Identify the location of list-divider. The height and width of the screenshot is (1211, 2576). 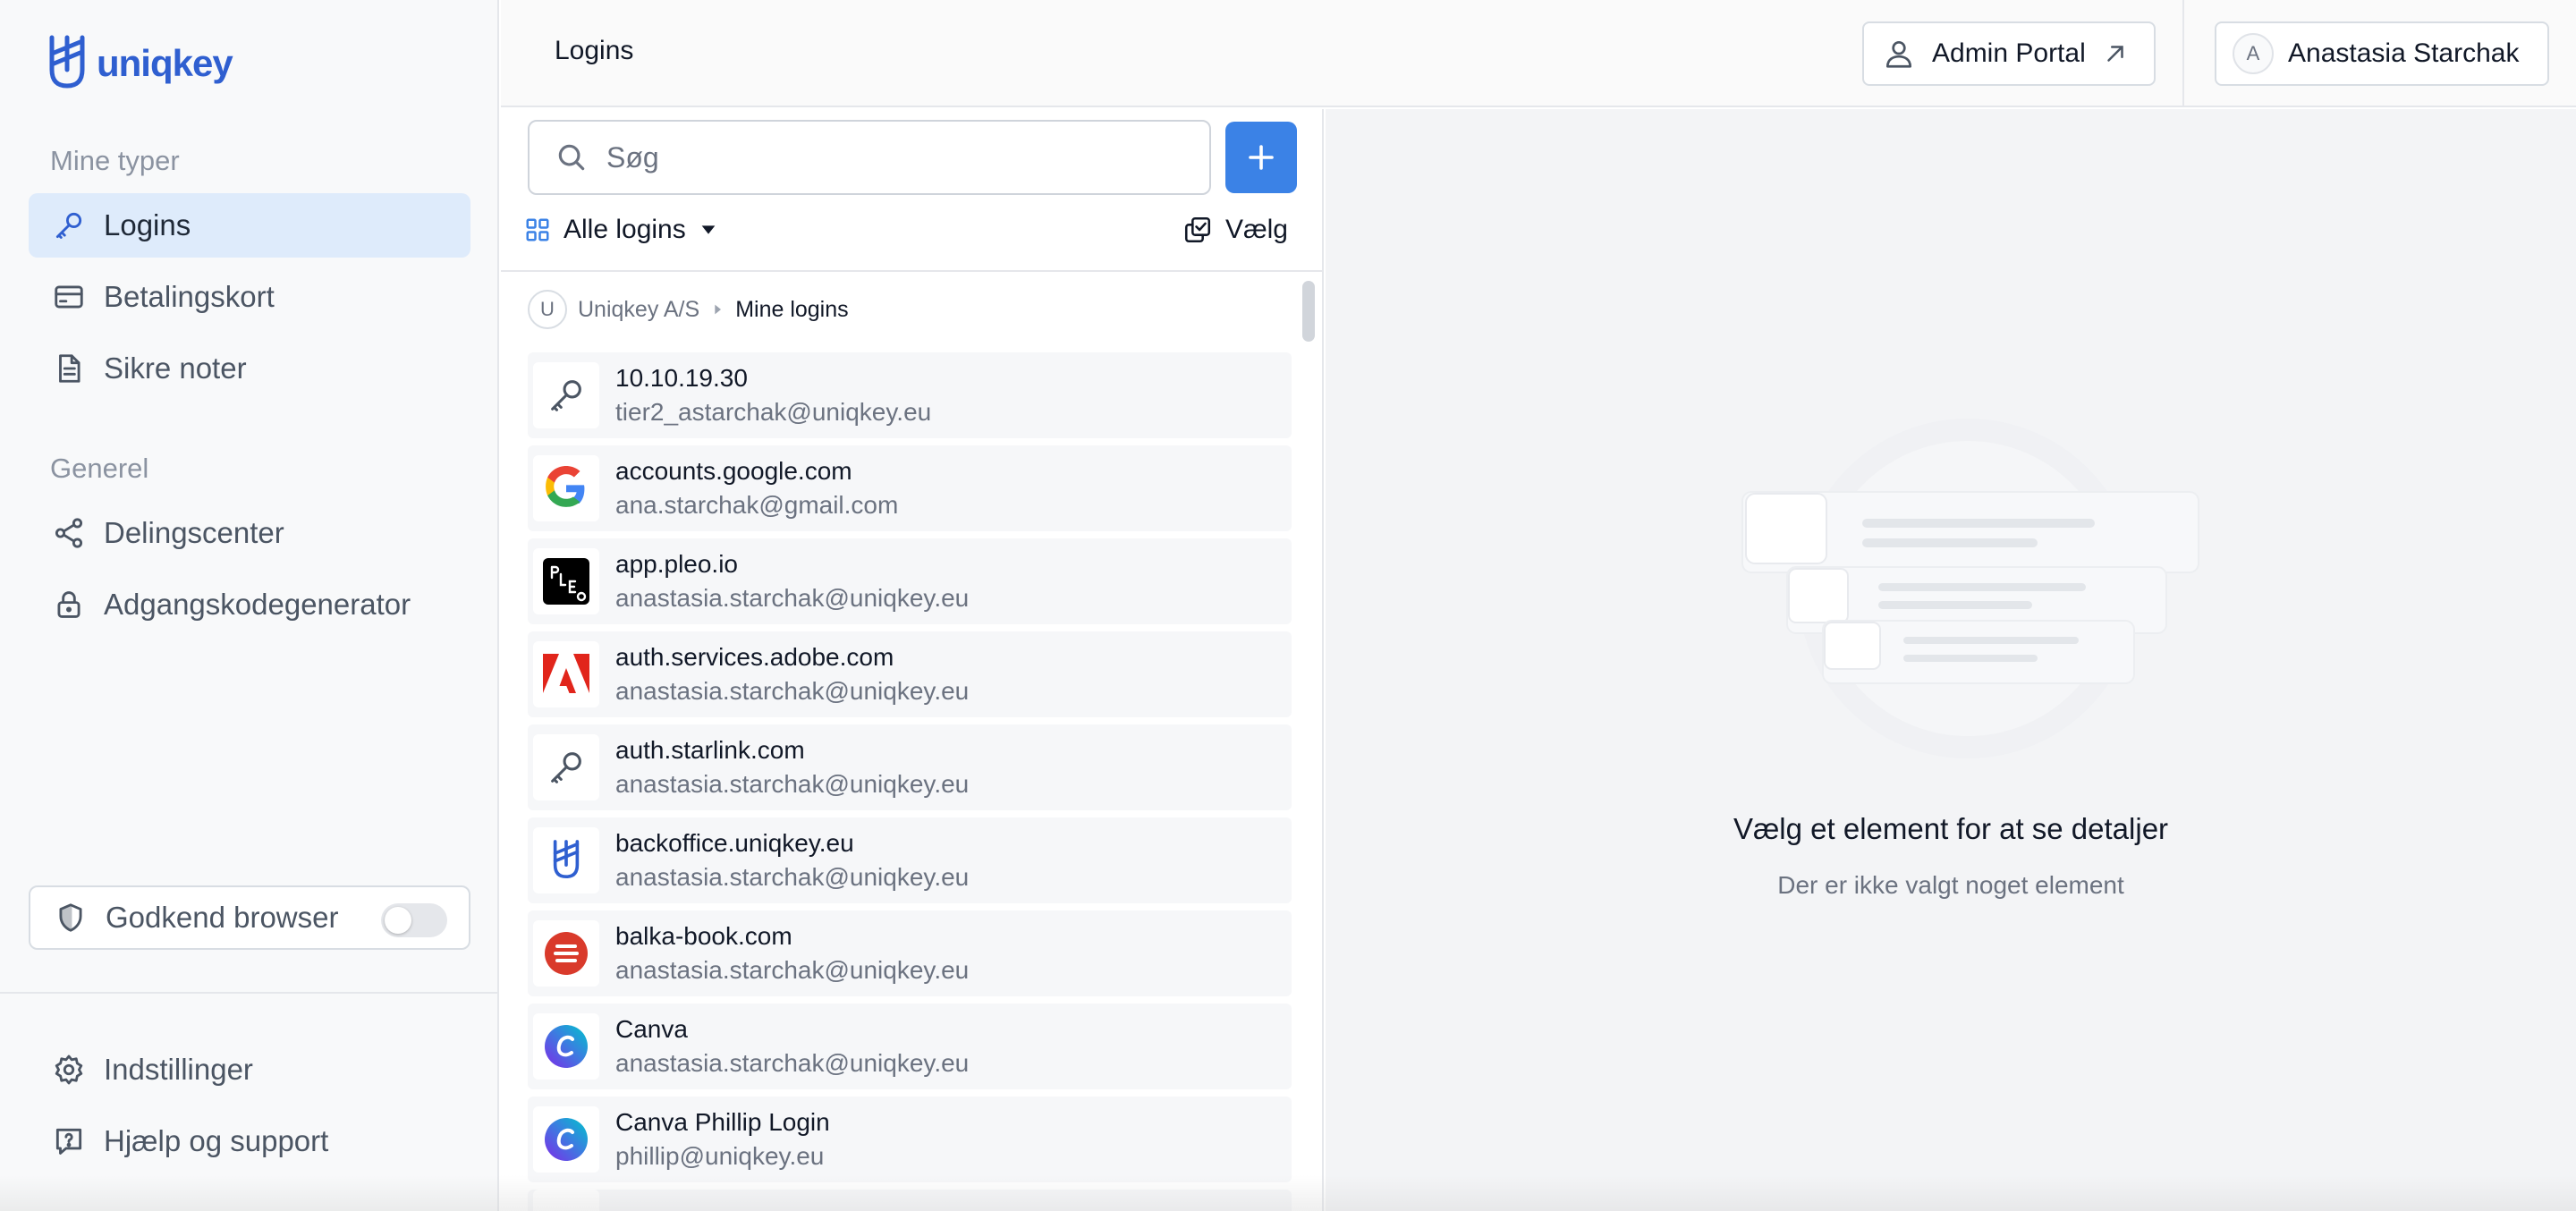
(911, 271).